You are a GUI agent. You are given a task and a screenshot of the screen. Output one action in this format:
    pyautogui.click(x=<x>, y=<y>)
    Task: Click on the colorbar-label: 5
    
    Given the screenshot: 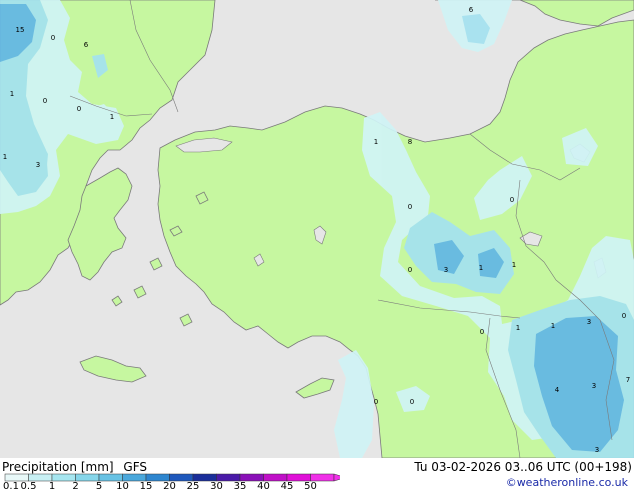 What is the action you would take?
    pyautogui.click(x=99, y=486)
    